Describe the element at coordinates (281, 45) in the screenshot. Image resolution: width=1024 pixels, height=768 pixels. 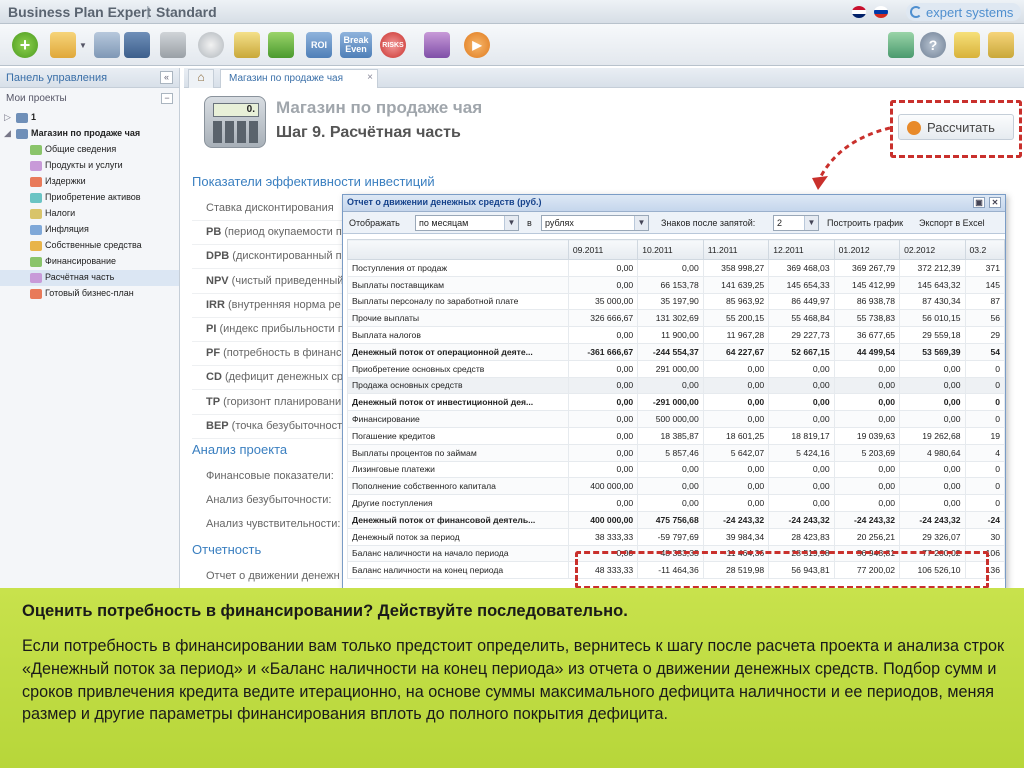
I see `exchange-arrows-icon` at that location.